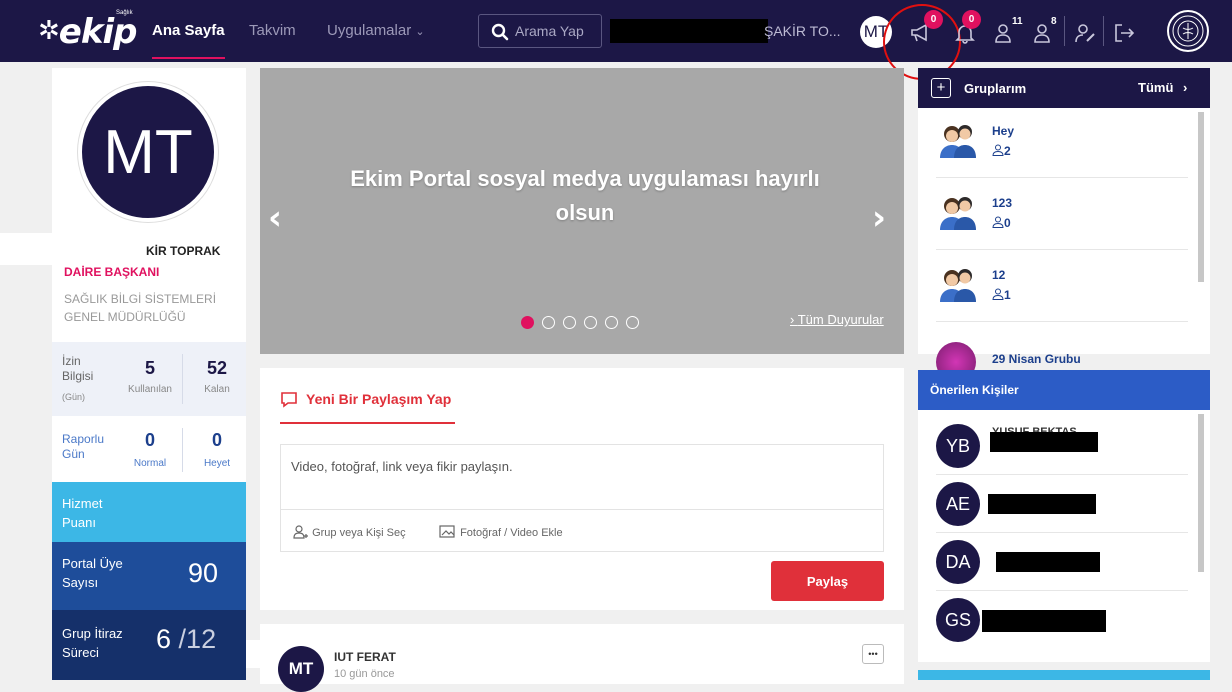 The width and height of the screenshot is (1232, 692). What do you see at coordinates (203, 573) in the screenshot?
I see `portal-members-value: 90` at bounding box center [203, 573].